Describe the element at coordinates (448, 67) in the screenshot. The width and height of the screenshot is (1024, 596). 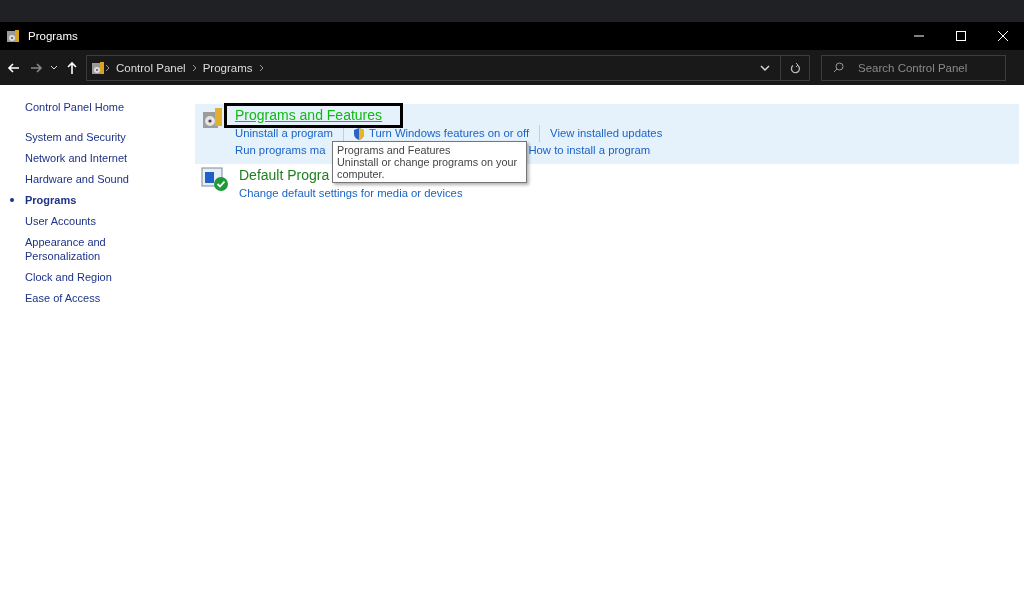
I see `address-bar: Control Panel Programs` at that location.